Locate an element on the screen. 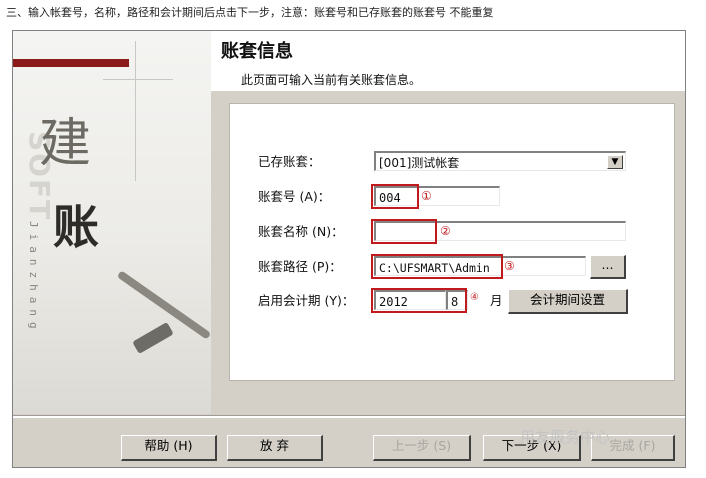  side-vertical-line is located at coordinates (135, 111).